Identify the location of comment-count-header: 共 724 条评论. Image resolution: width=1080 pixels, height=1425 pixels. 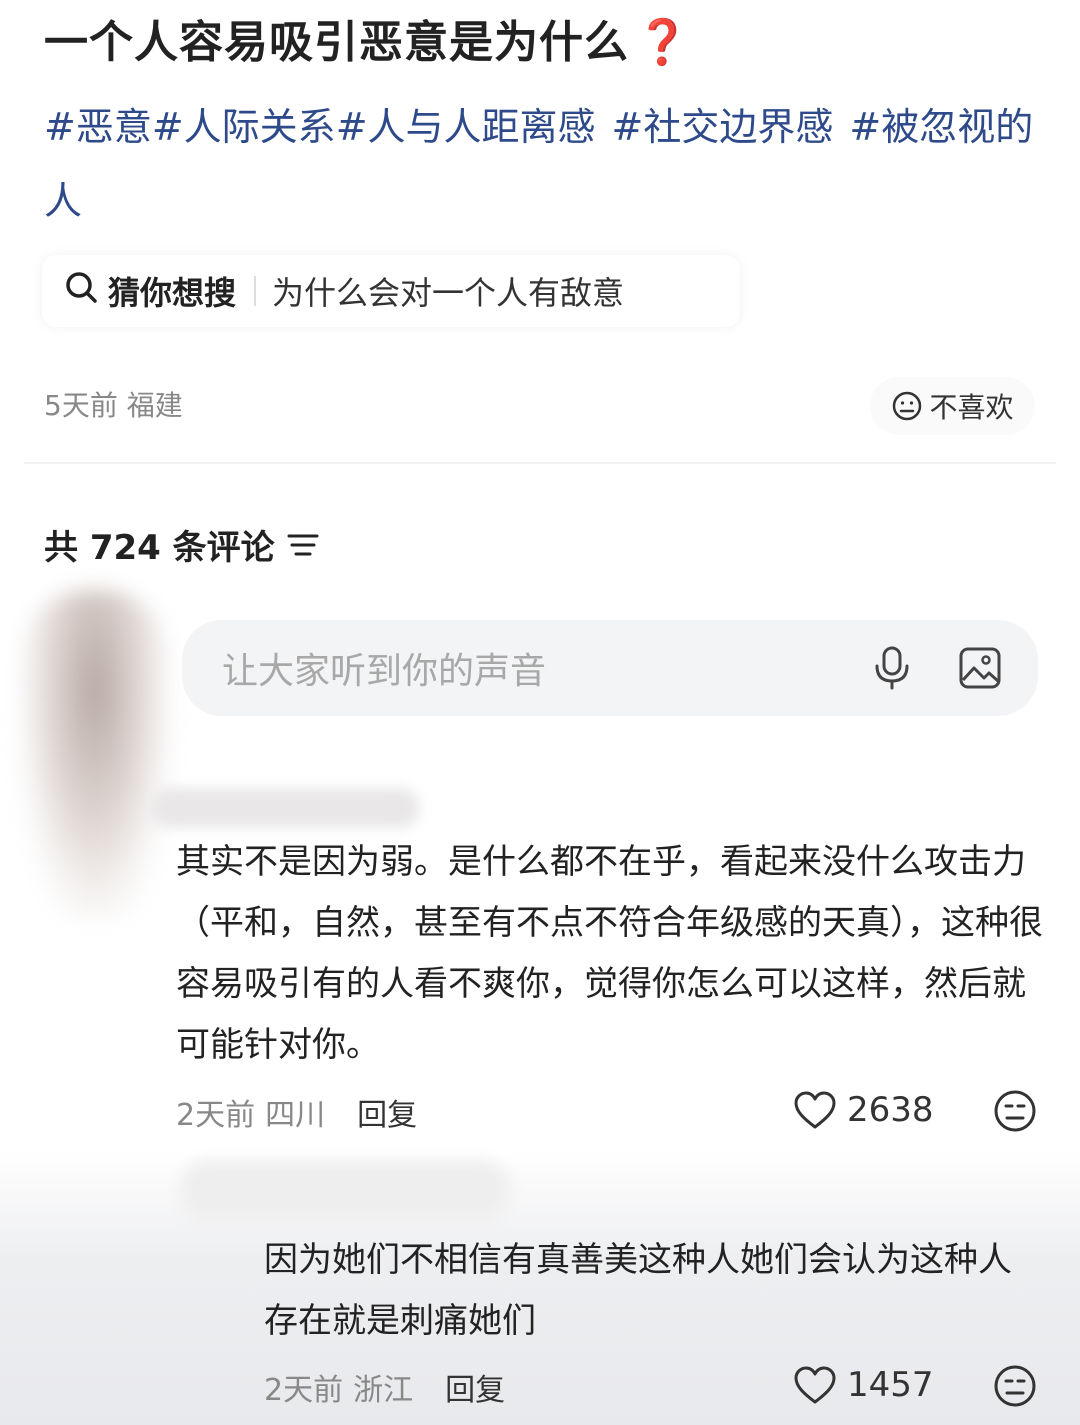
(181, 544).